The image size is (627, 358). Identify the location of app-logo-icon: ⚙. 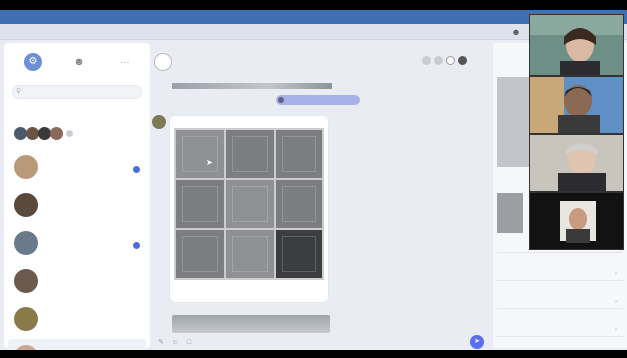
(33, 62).